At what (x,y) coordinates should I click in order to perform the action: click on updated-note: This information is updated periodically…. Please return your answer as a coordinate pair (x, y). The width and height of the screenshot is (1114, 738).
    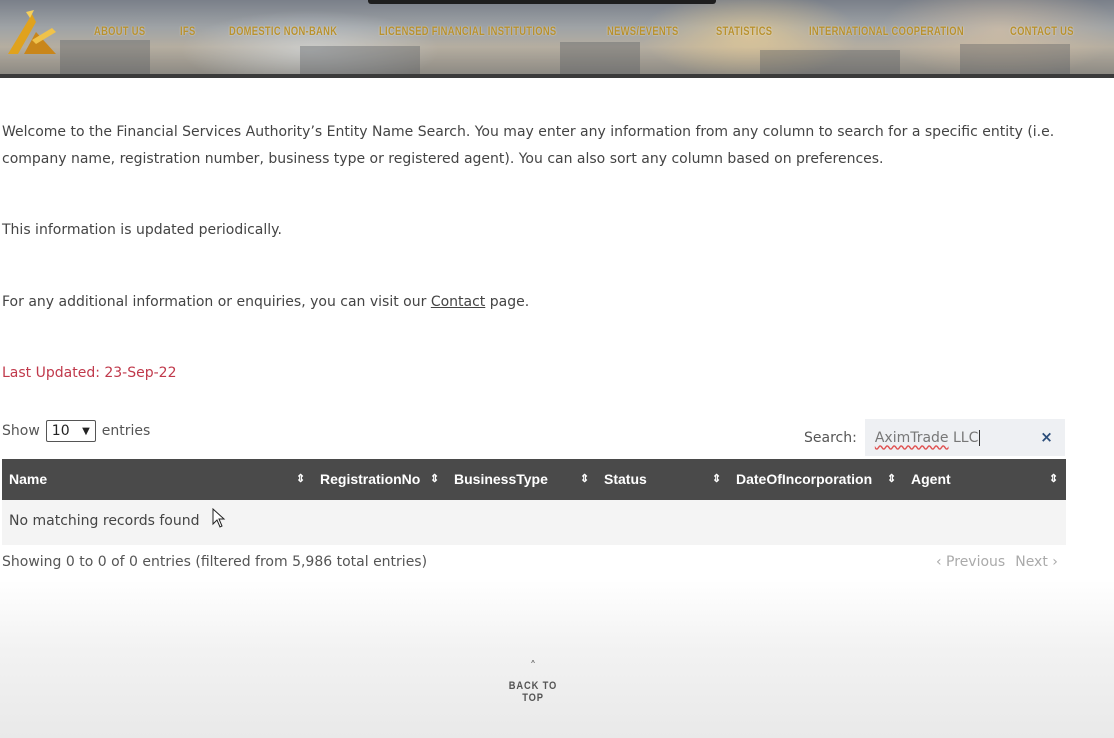
    Looking at the image, I should click on (142, 230).